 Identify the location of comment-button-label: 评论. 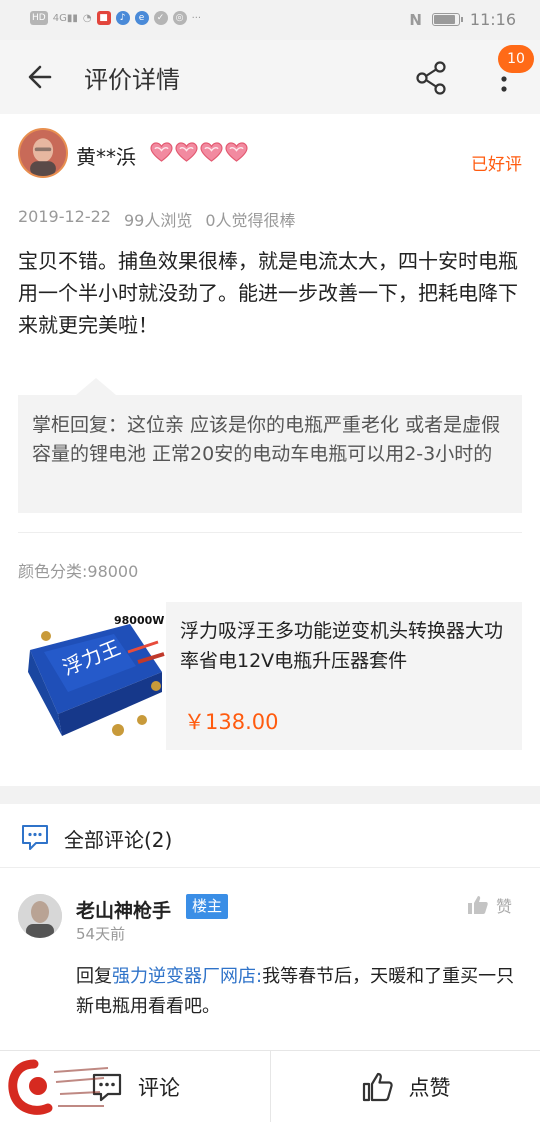
(159, 1088).